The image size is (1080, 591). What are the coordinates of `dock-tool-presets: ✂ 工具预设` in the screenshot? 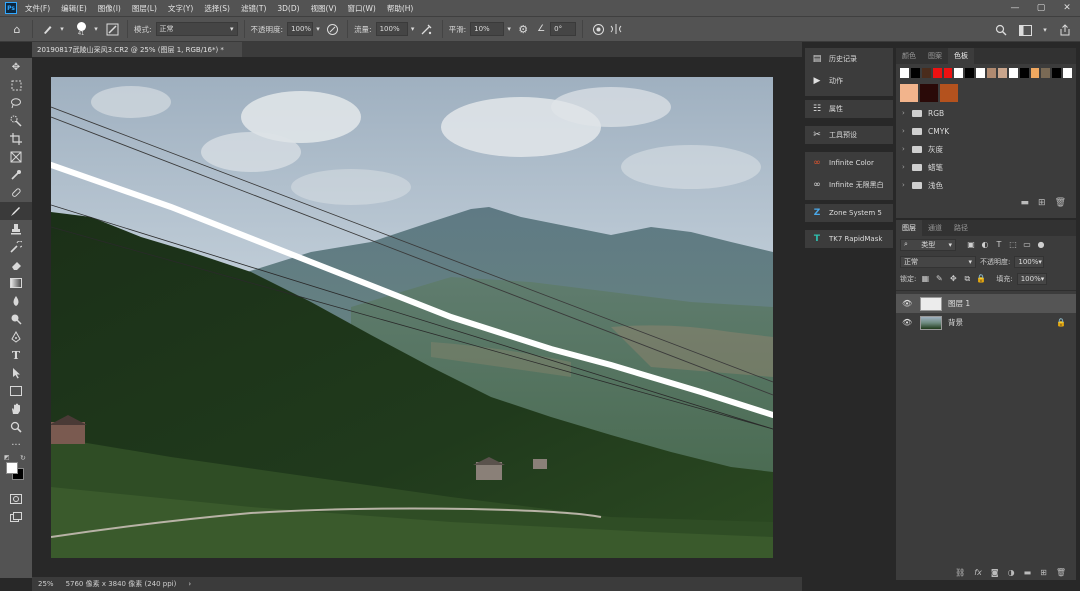 It's located at (849, 135).